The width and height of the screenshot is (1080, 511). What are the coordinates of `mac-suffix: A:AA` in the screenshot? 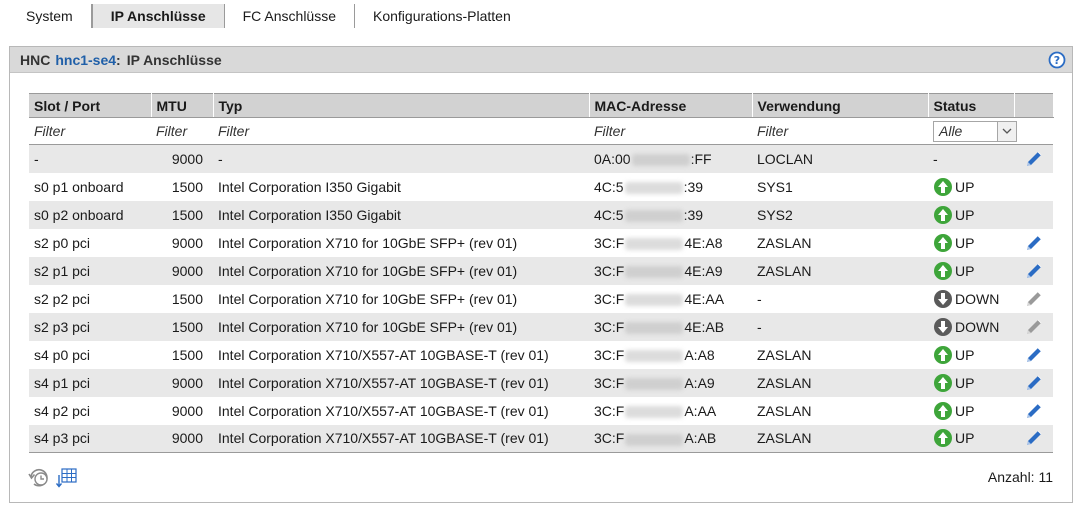 It's located at (700, 410).